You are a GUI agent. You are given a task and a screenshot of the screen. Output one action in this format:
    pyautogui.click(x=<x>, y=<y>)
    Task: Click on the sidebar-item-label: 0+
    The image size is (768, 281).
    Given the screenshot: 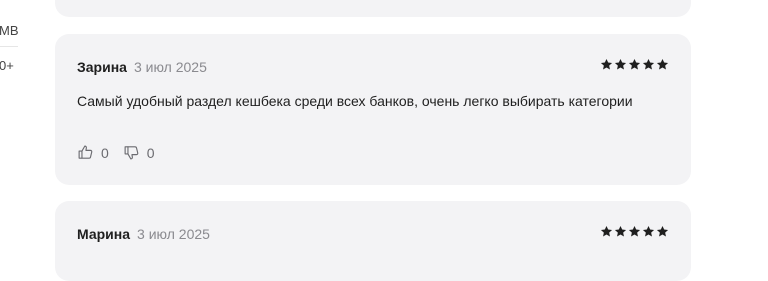 What is the action you would take?
    pyautogui.click(x=7, y=65)
    